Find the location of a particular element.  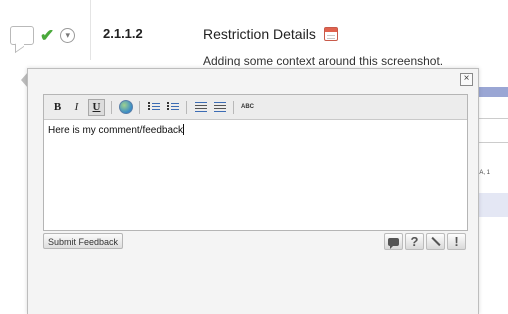

insert-link-button is located at coordinates (125, 107).